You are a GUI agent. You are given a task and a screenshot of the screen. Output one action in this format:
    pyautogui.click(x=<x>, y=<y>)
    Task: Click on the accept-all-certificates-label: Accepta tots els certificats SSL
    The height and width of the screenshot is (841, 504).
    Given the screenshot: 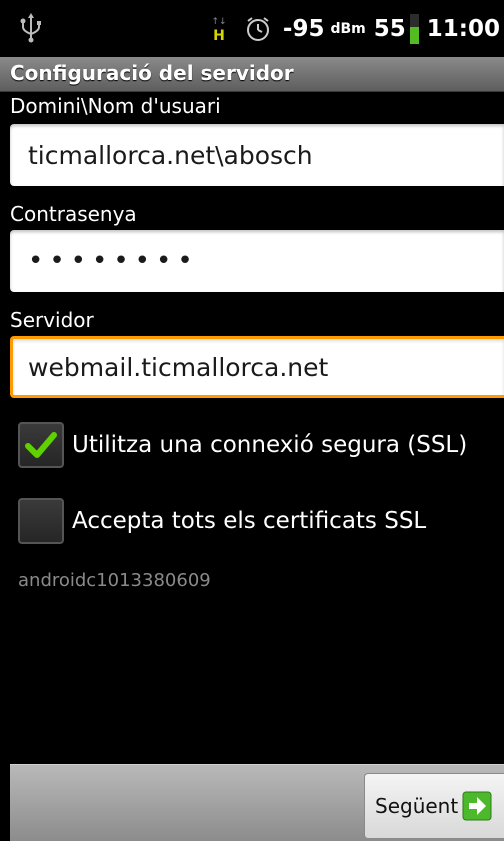 What is the action you would take?
    pyautogui.click(x=249, y=521)
    